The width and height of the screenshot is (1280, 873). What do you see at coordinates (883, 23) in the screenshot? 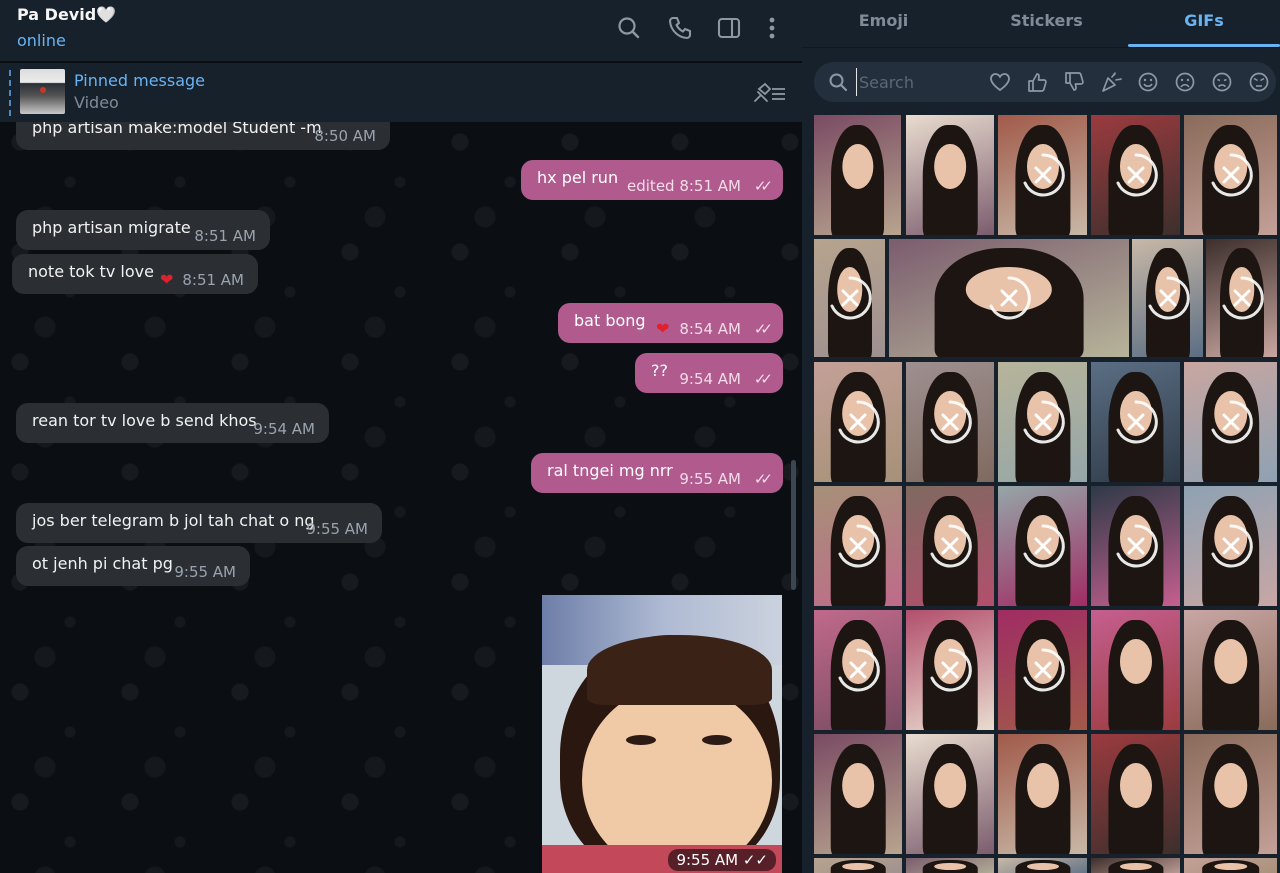
I see `tab-emoji: Emoji` at bounding box center [883, 23].